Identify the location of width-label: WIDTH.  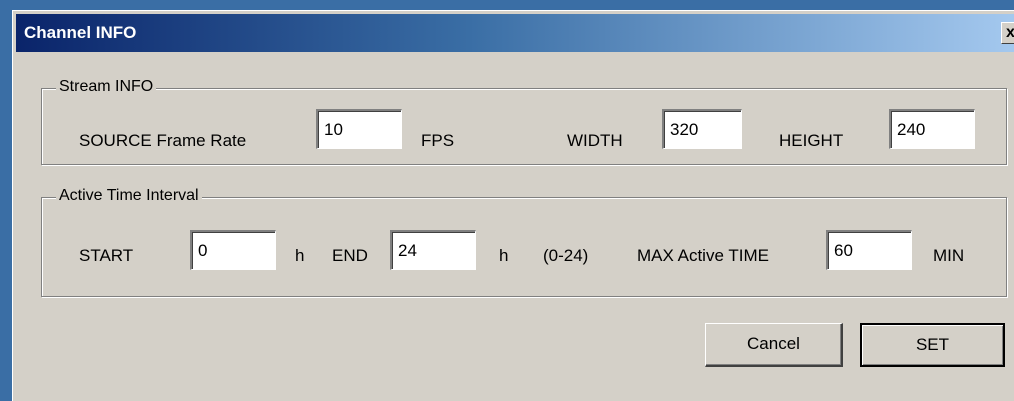
(595, 140).